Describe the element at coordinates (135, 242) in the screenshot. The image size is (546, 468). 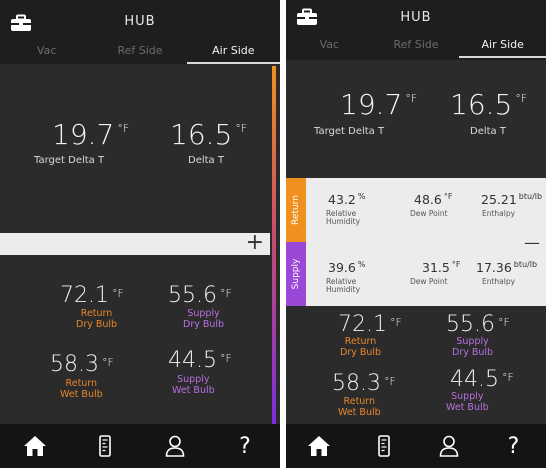
I see `expand-band: +` at that location.